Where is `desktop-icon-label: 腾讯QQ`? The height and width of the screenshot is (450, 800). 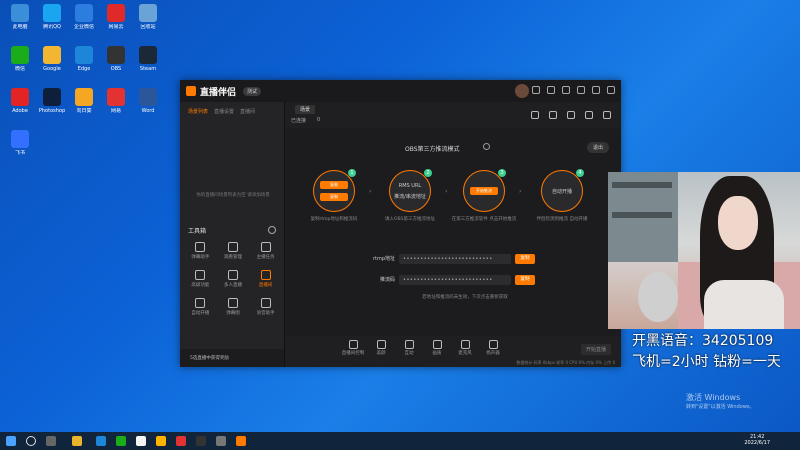 desktop-icon-label: 腾讯QQ is located at coordinates (52, 27).